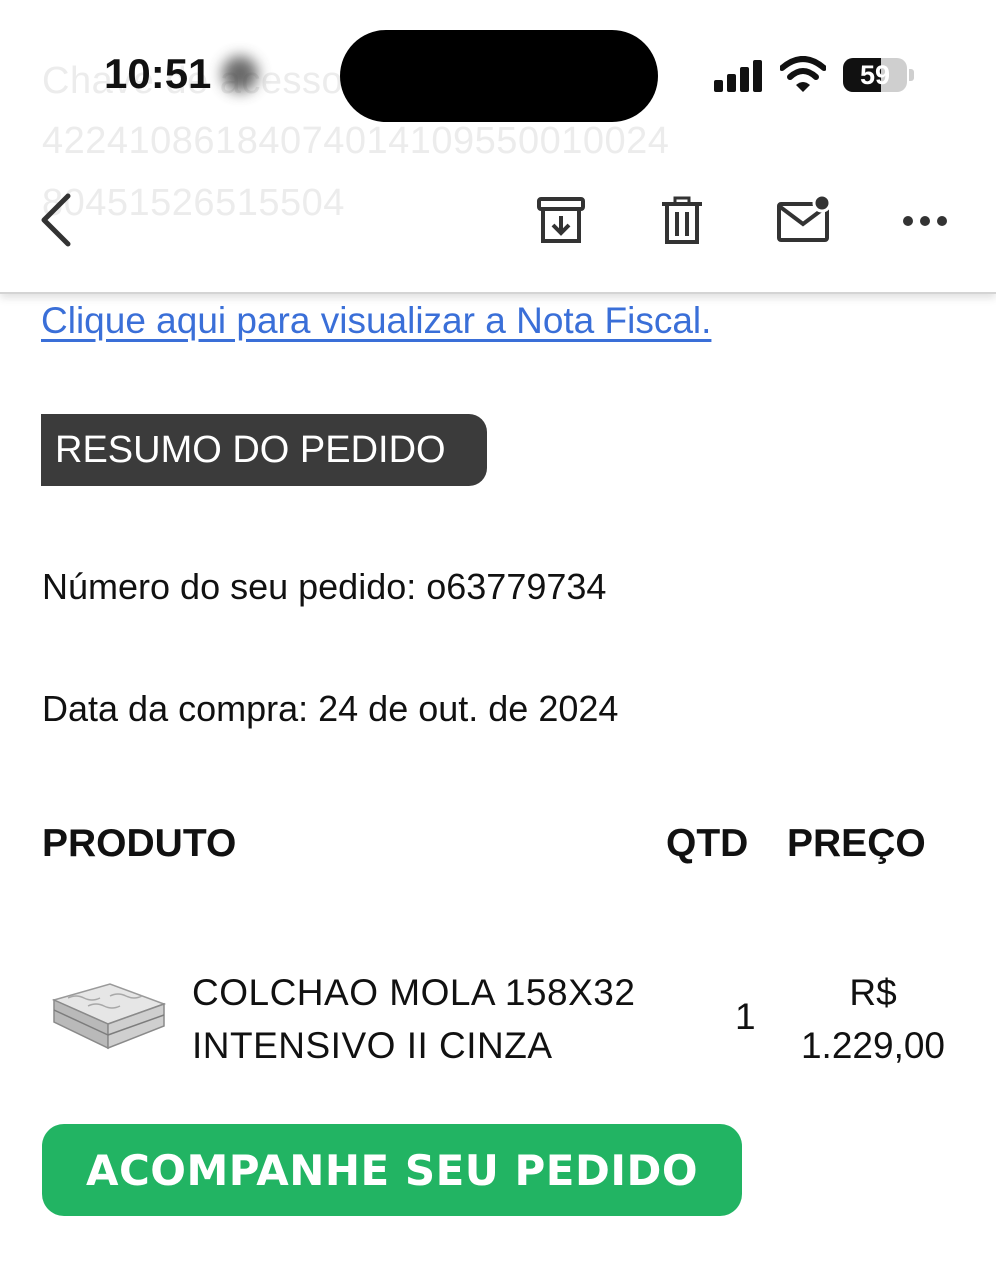  Describe the element at coordinates (499, 76) in the screenshot. I see `dynamic-island` at that location.